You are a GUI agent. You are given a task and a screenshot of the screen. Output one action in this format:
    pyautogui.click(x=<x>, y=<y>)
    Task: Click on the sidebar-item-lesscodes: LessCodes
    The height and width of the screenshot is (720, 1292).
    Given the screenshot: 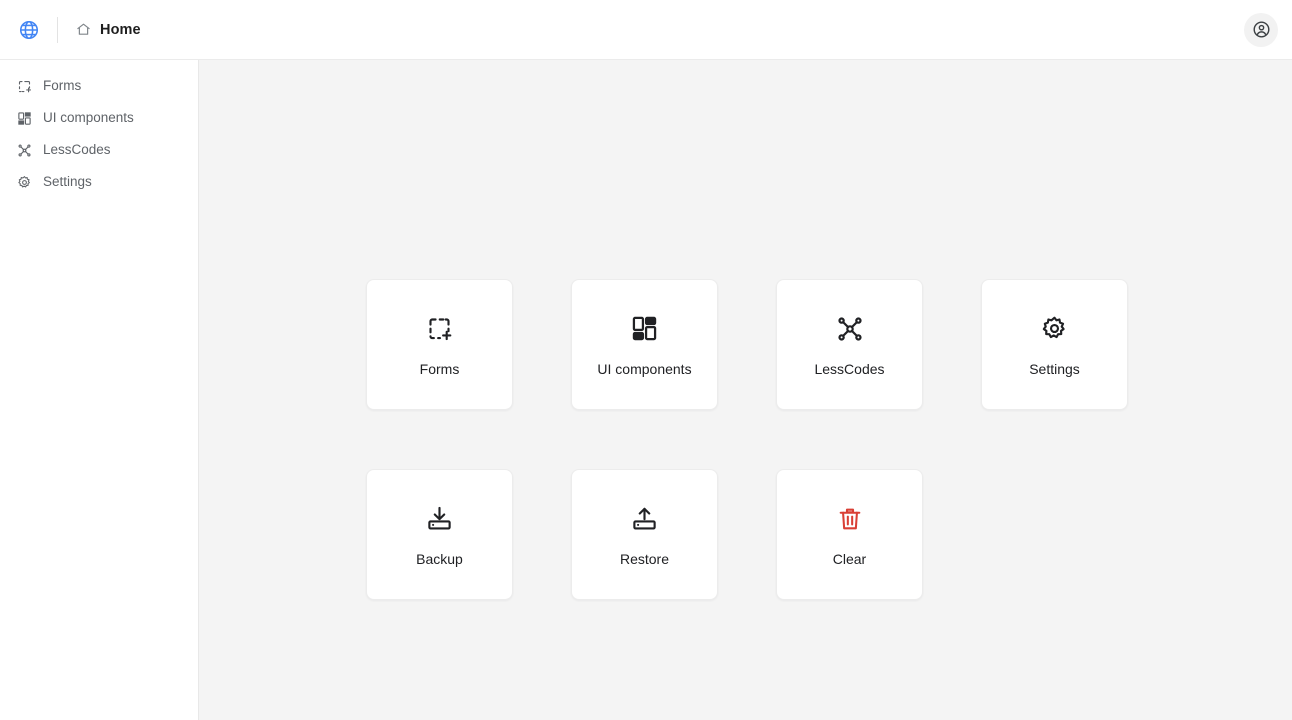 What is the action you would take?
    pyautogui.click(x=99, y=150)
    